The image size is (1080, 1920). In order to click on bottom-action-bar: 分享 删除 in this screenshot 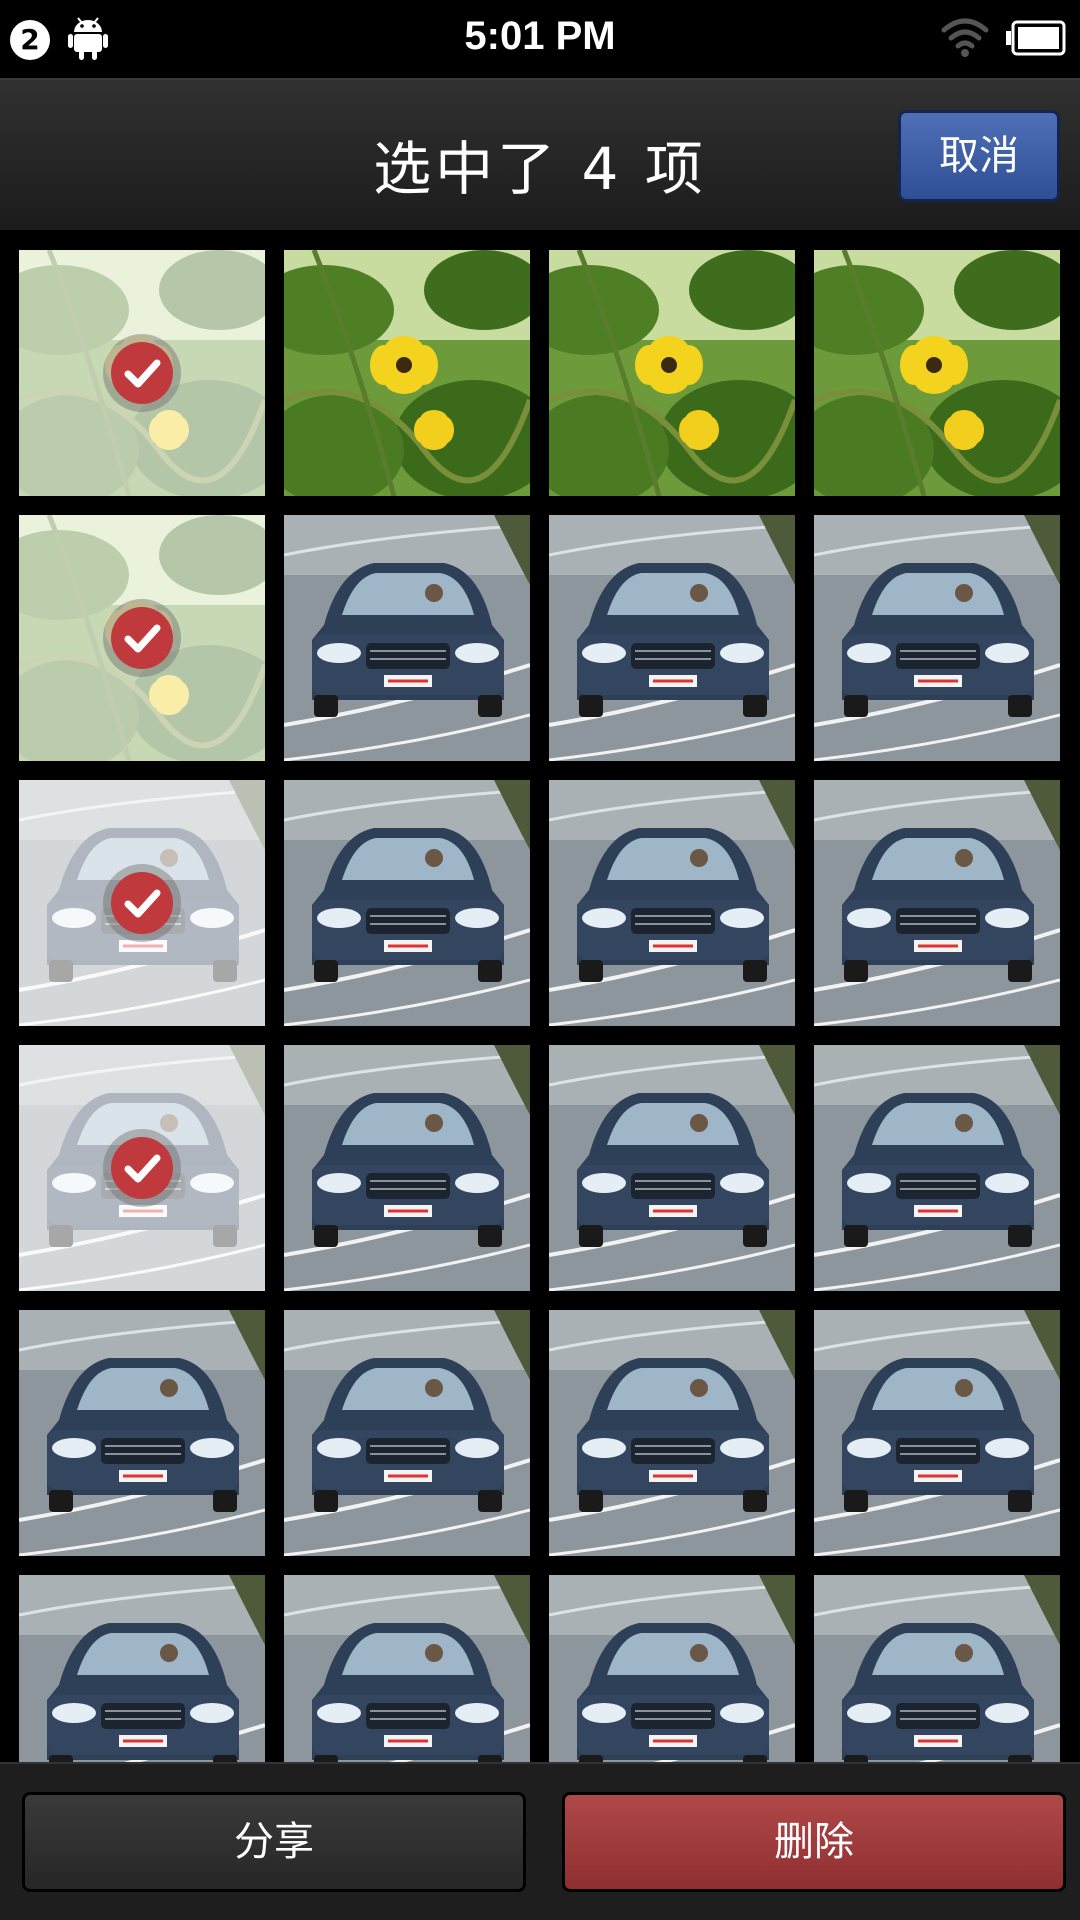, I will do `click(540, 1841)`.